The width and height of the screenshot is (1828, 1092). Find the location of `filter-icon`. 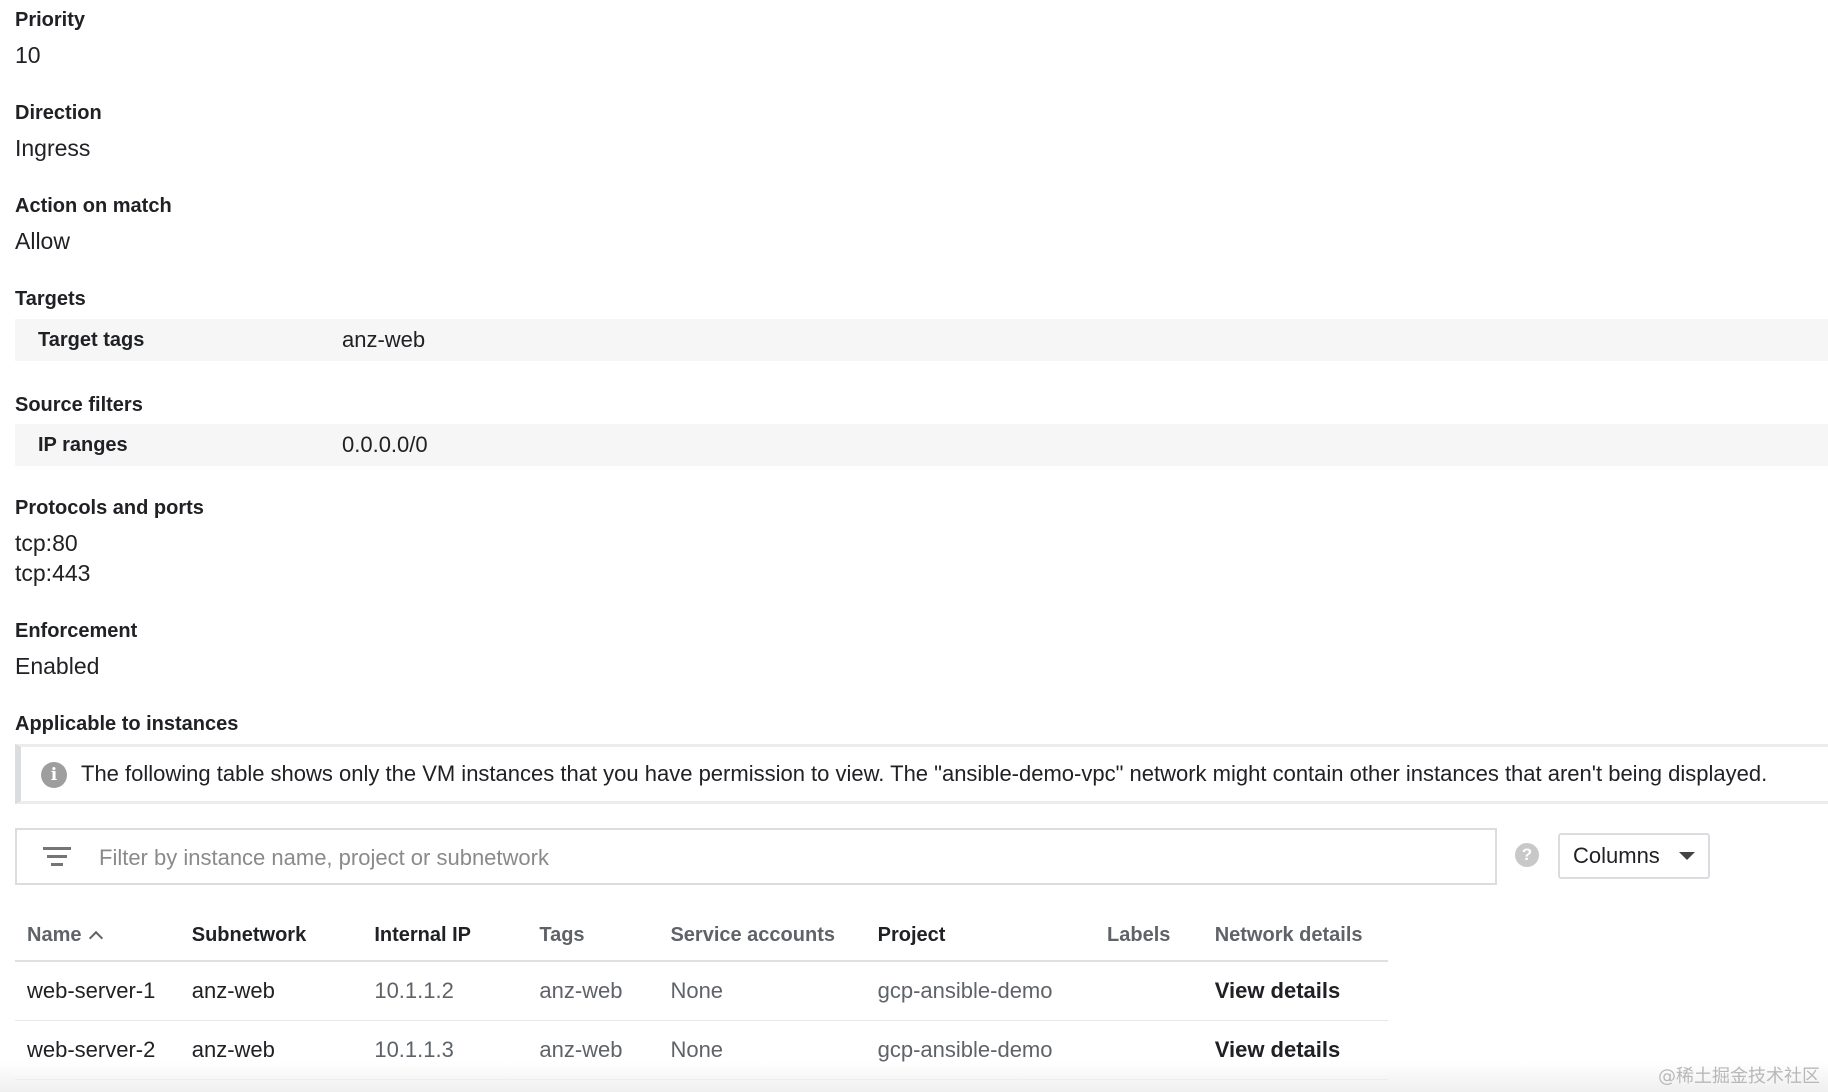

filter-icon is located at coordinates (57, 857).